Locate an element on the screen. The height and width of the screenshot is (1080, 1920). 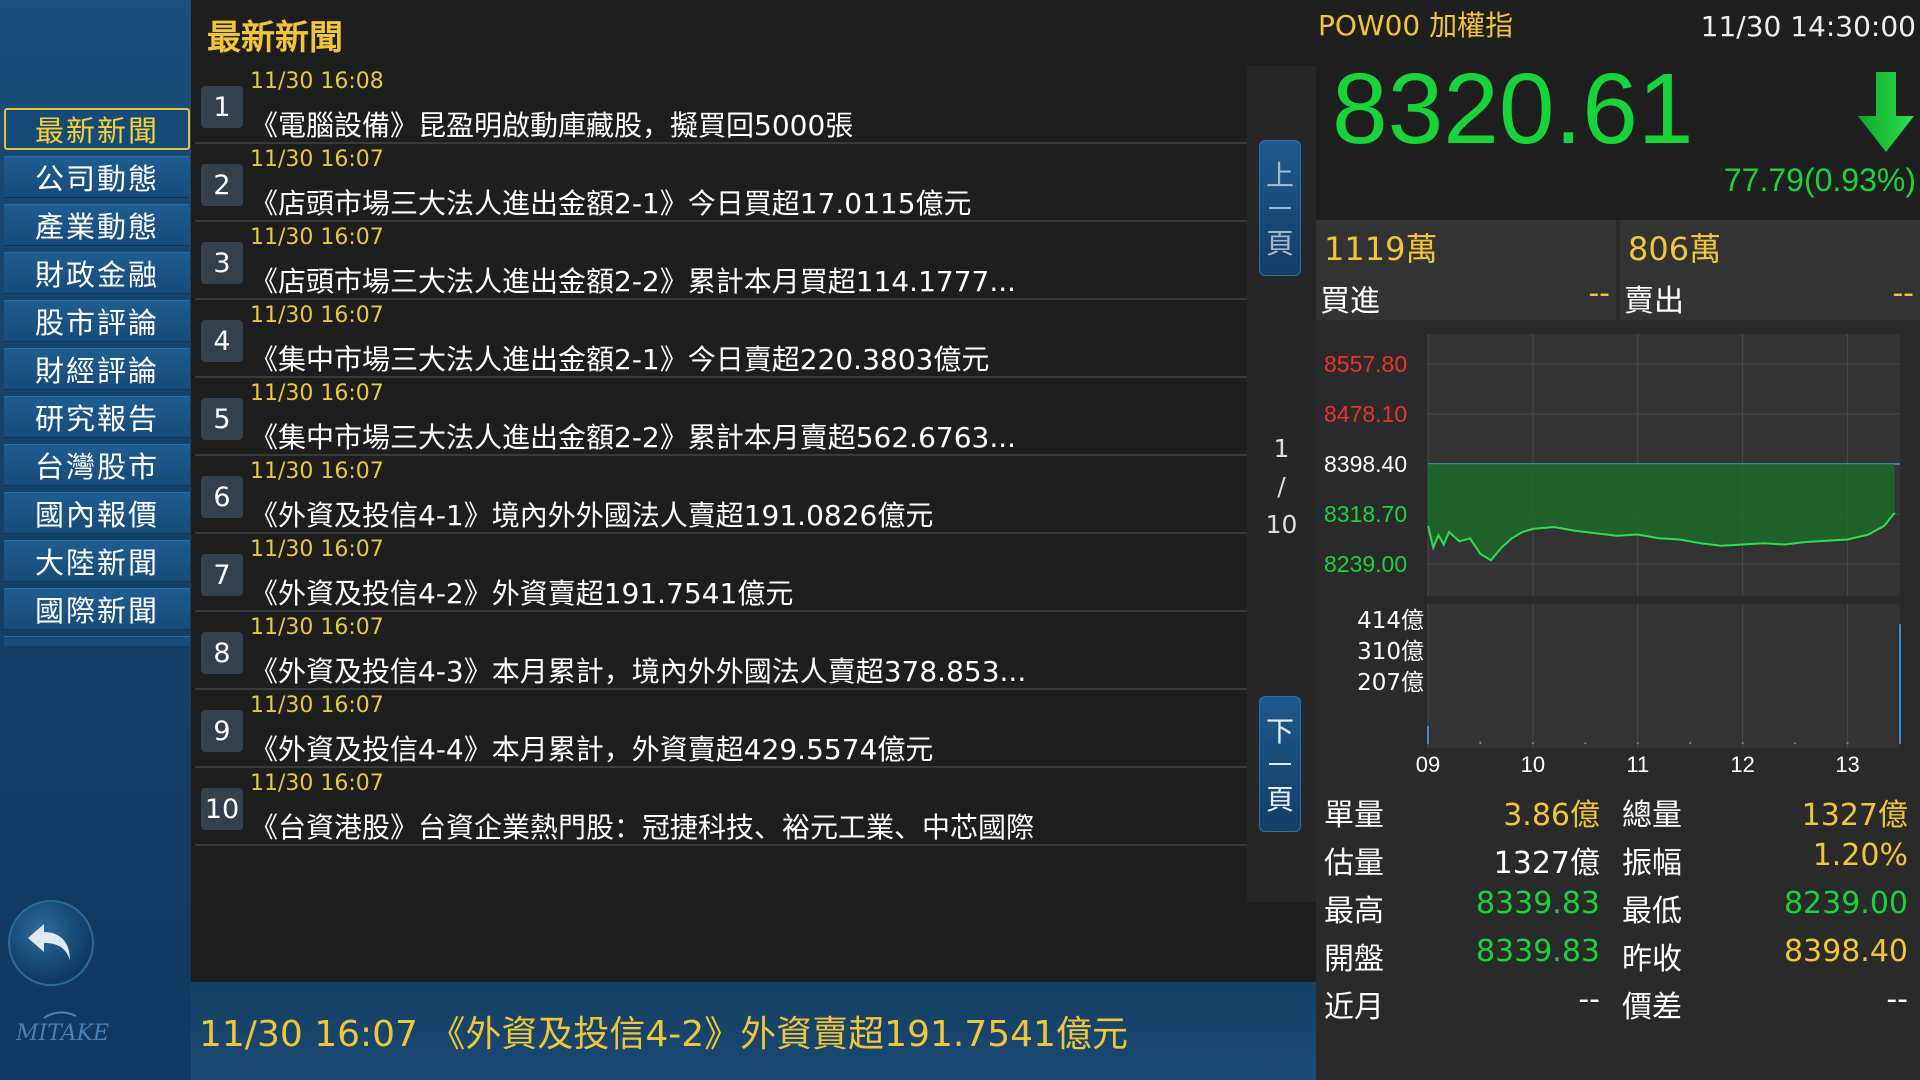
sidebar-item: 台灣股市 is located at coordinates (97, 465).